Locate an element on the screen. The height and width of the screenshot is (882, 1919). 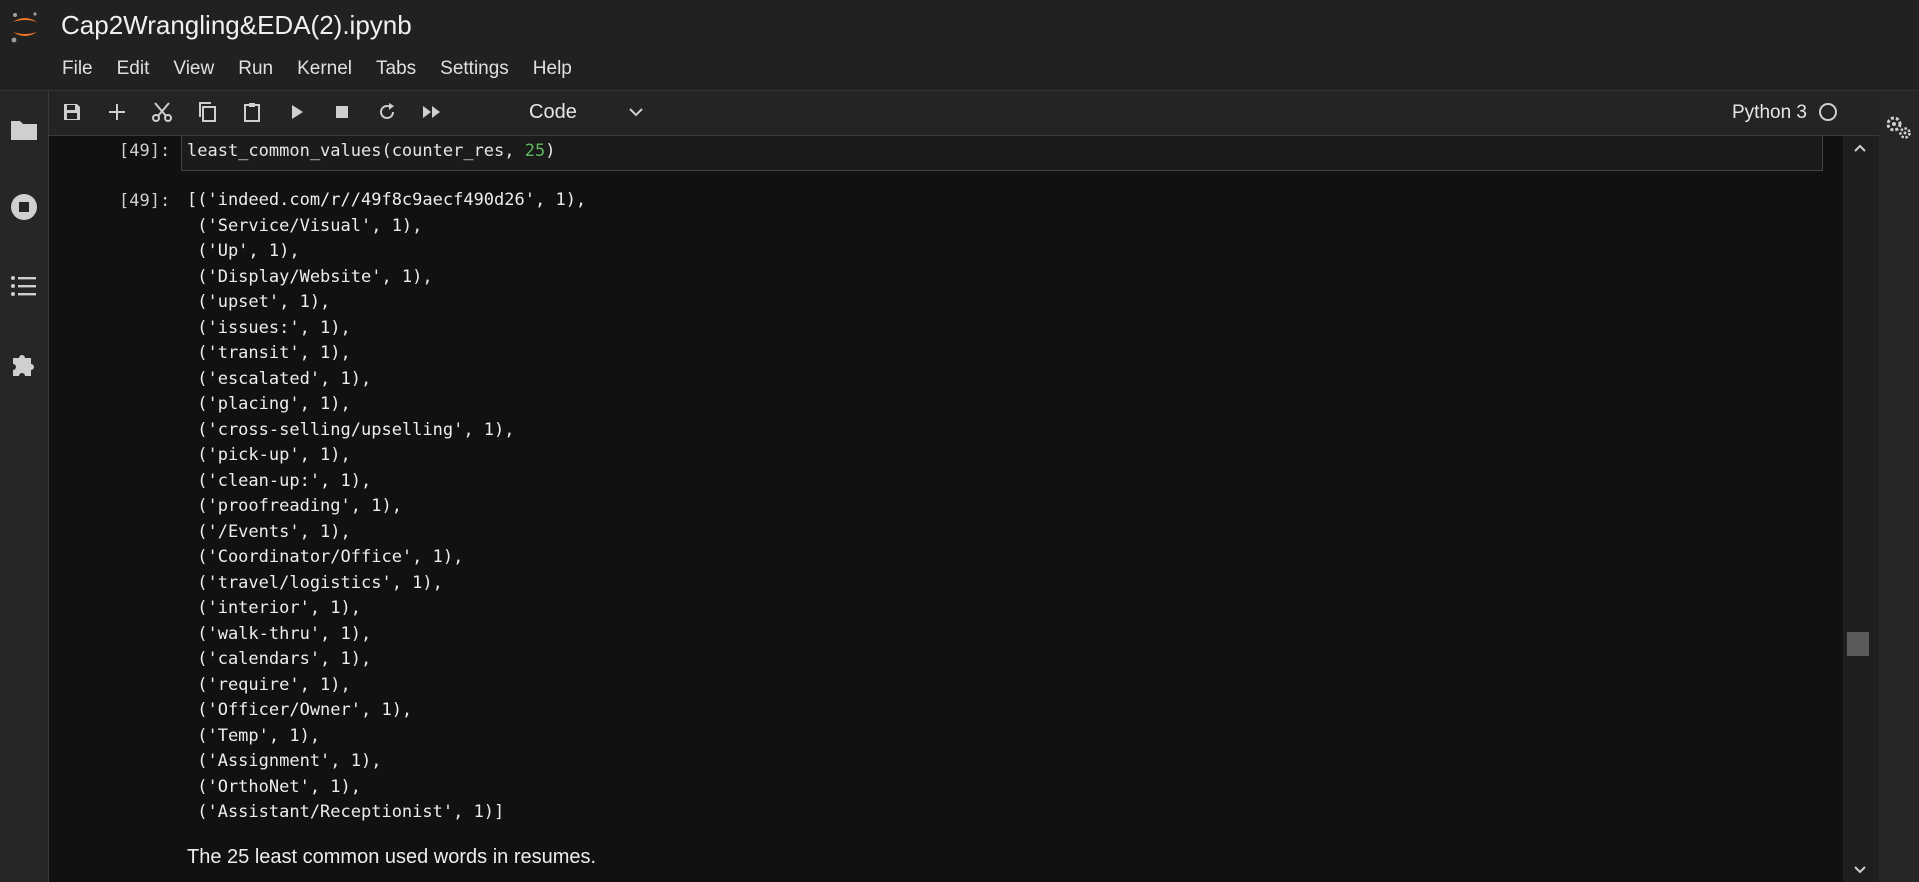
output-line: ('Up', 1), is located at coordinates (243, 251).